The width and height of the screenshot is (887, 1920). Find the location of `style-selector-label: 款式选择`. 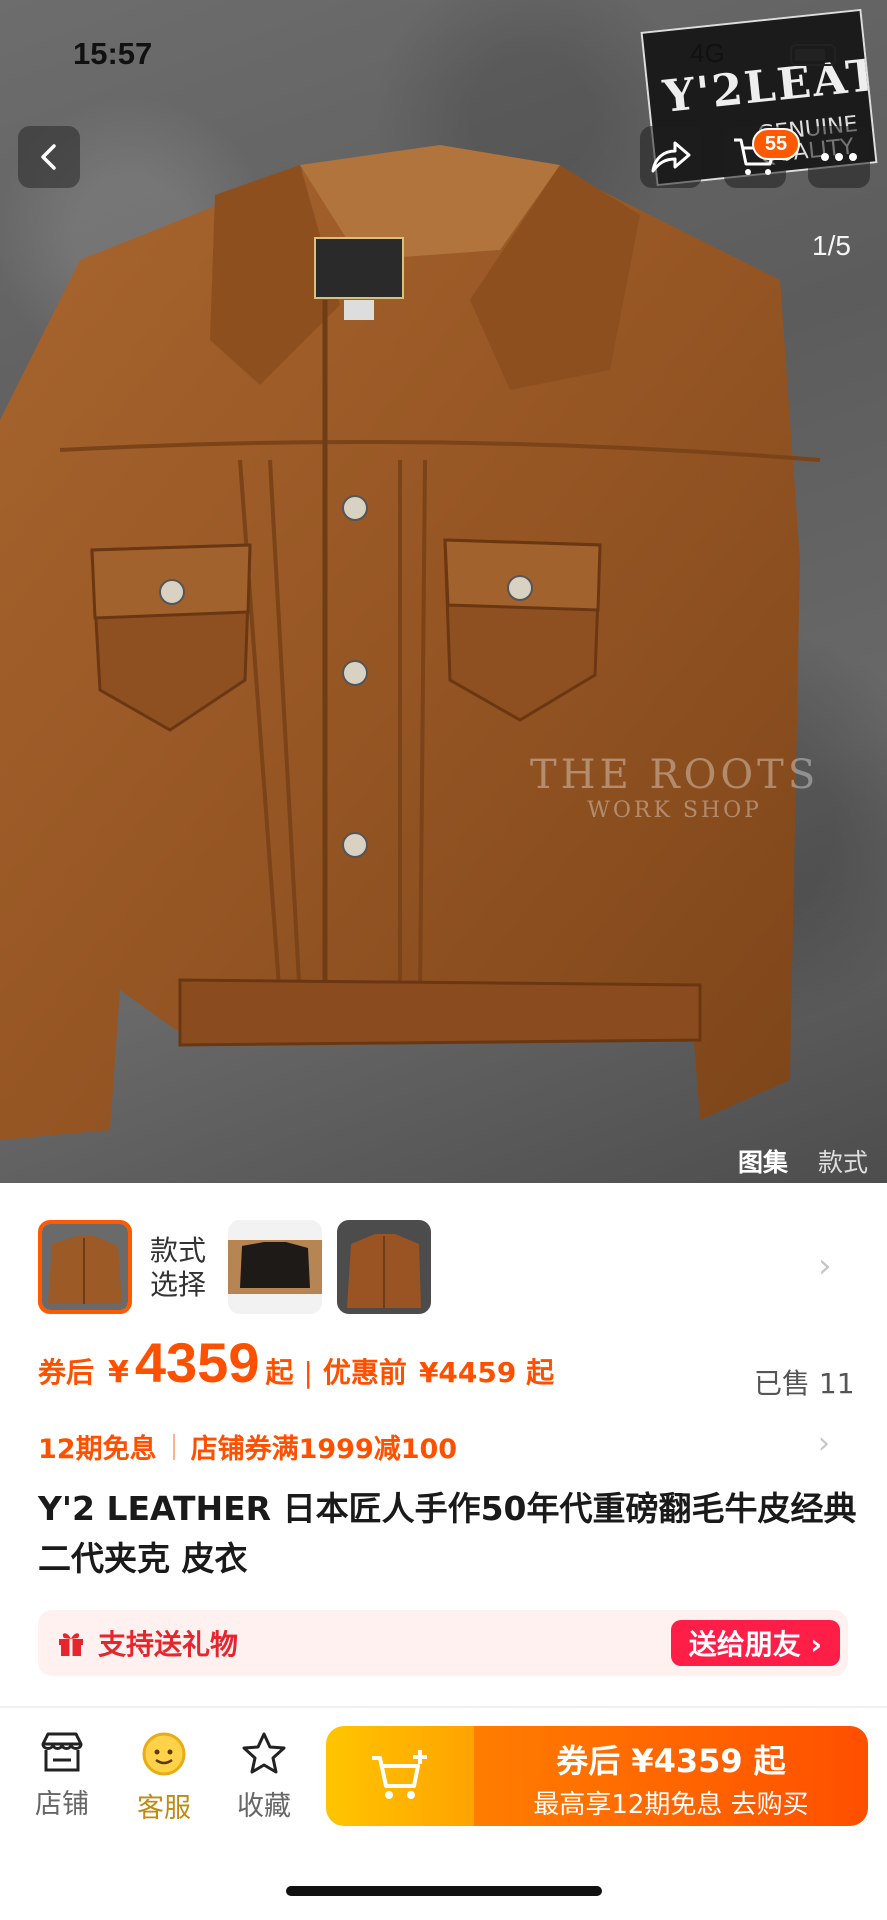

style-selector-label: 款式选择 is located at coordinates (181, 1268).